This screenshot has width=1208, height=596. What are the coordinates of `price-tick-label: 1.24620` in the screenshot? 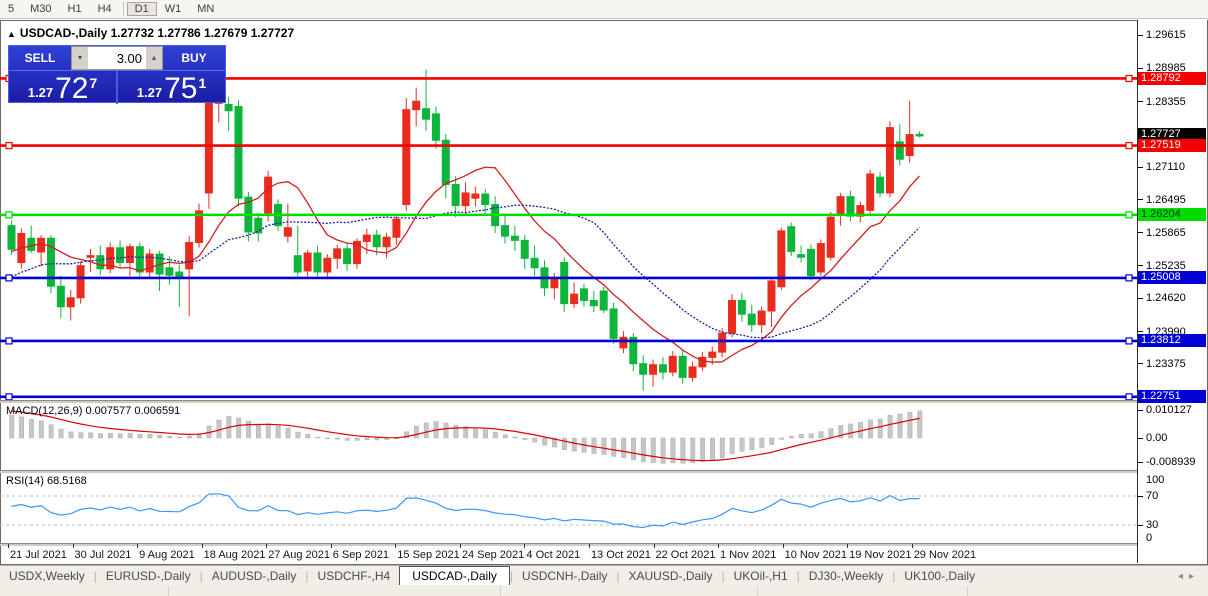 It's located at (1166, 298).